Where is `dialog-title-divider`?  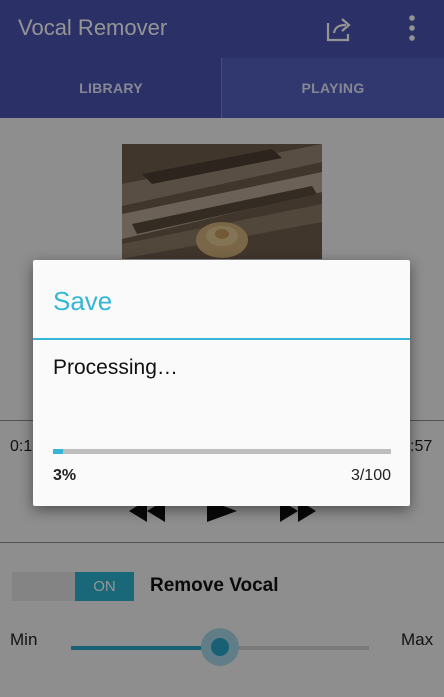
dialog-title-divider is located at coordinates (221, 339).